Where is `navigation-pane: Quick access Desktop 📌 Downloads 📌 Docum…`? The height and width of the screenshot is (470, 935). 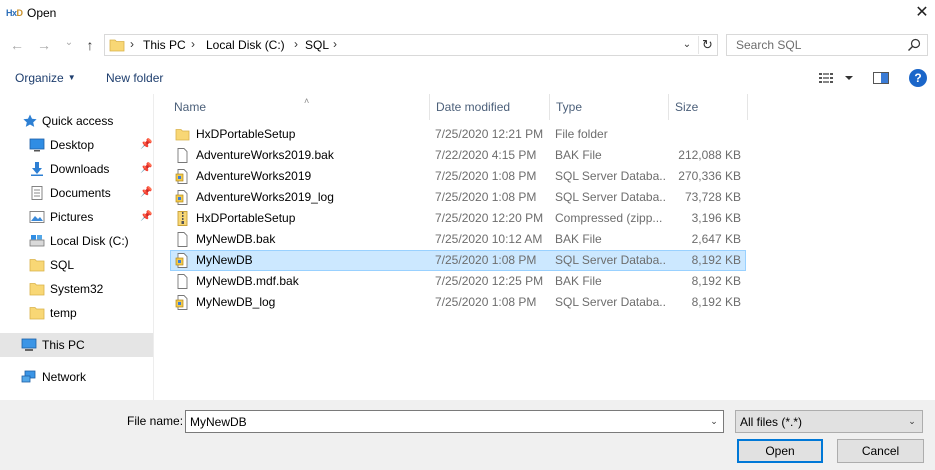 navigation-pane: Quick access Desktop 📌 Downloads 📌 Docum… is located at coordinates (77, 247).